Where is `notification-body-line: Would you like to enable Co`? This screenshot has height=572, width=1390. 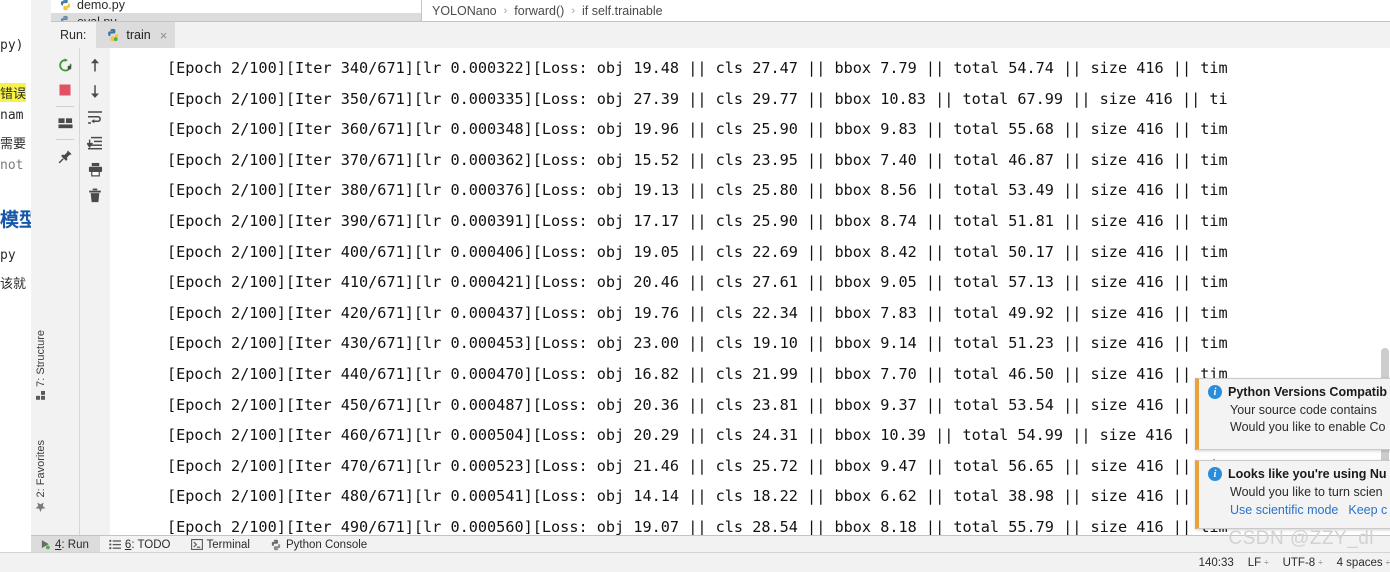 notification-body-line: Would you like to enable Co is located at coordinates (1308, 427).